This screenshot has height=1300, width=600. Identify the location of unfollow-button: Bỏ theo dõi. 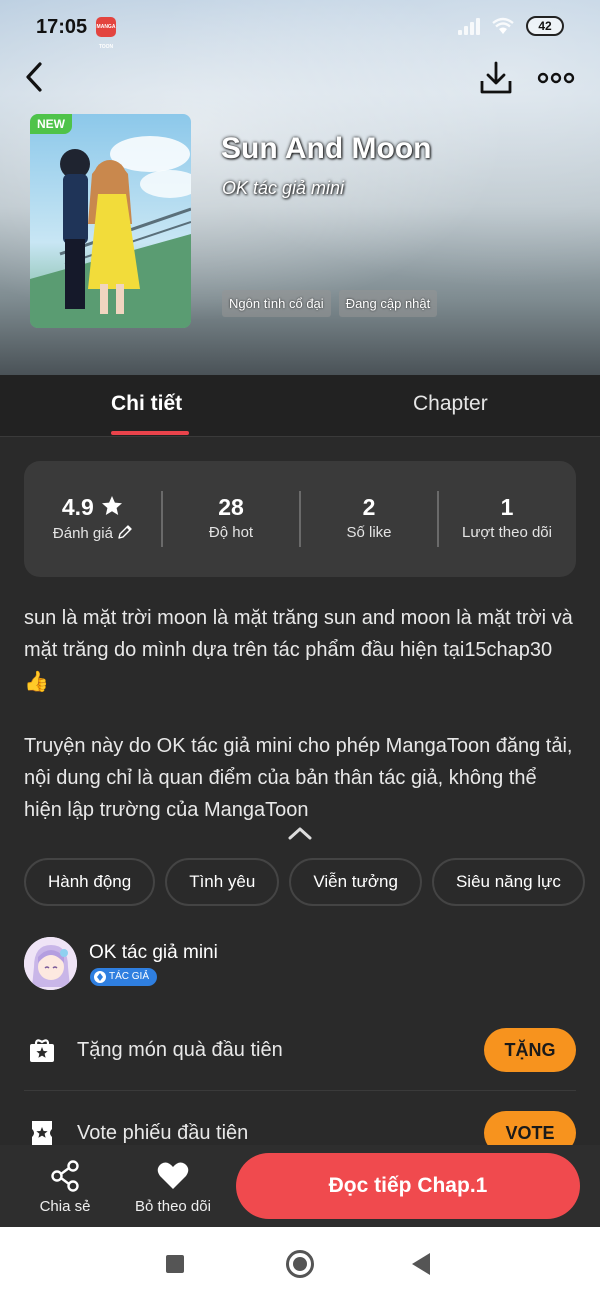
(173, 1187).